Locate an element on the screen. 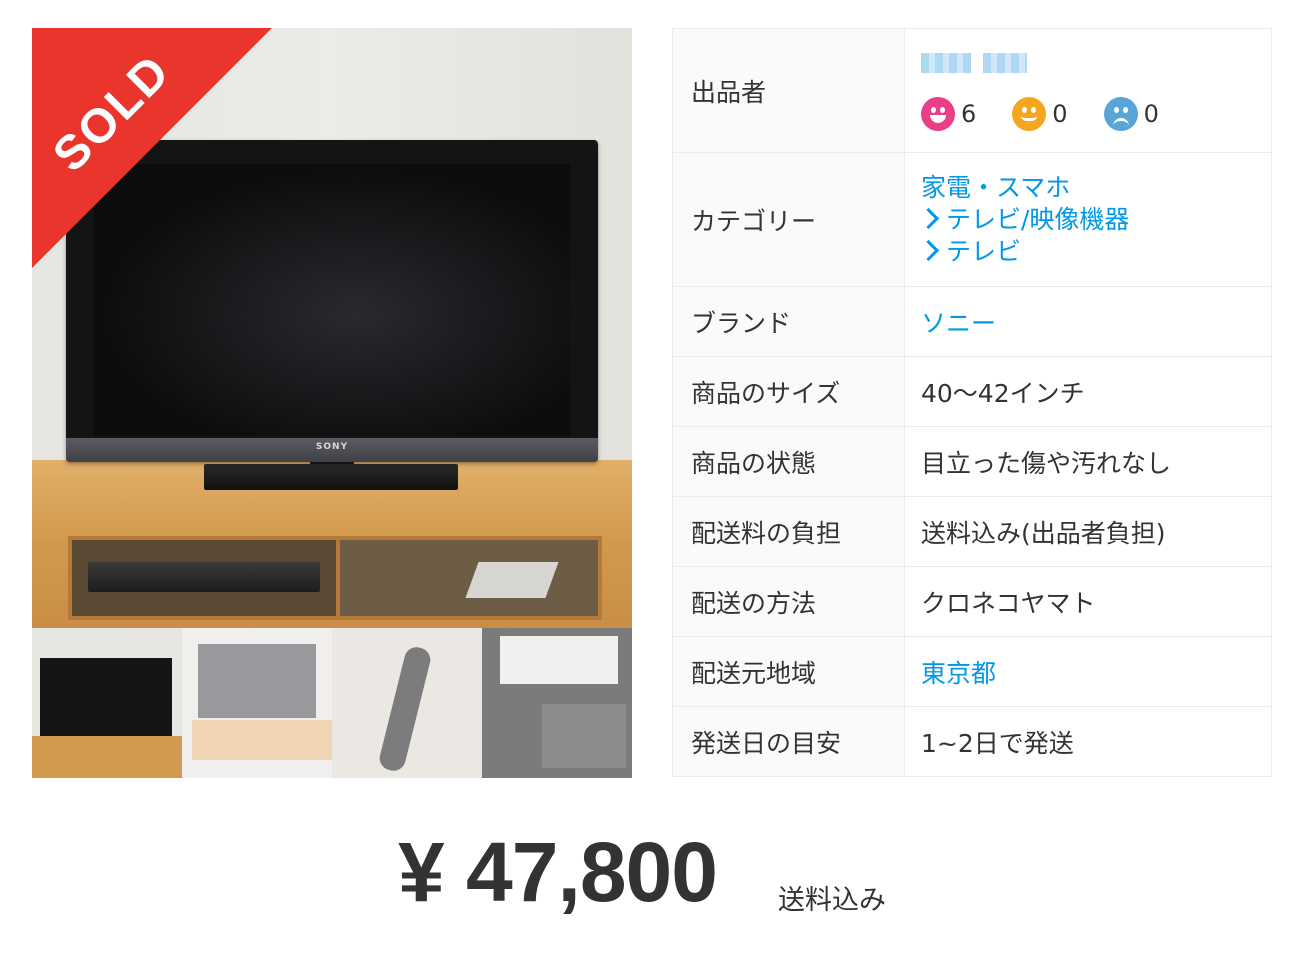  details-row-size: 商品のサイズ 40〜42インチ is located at coordinates (972, 391).